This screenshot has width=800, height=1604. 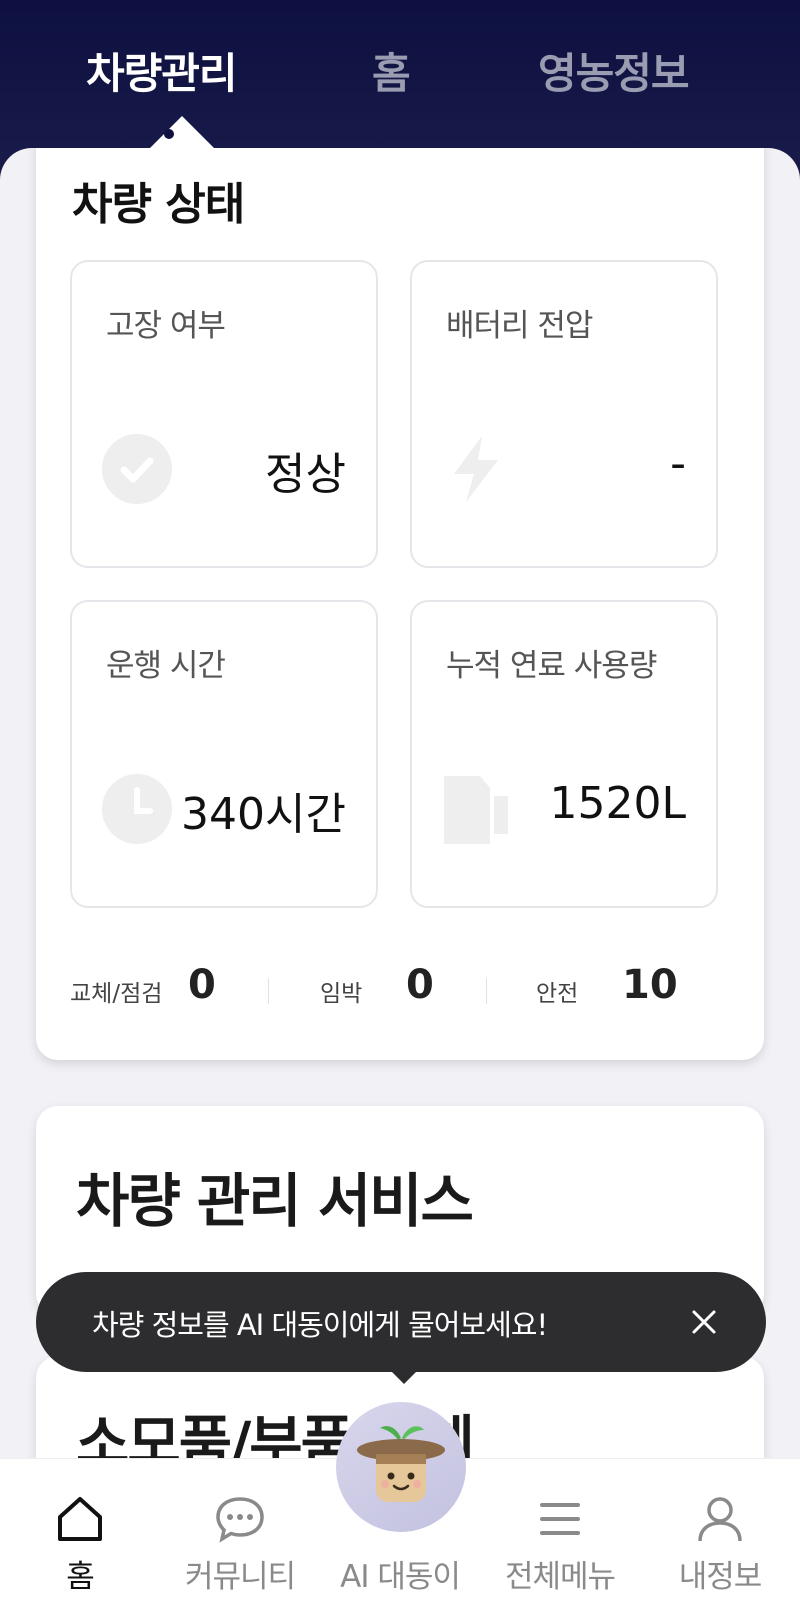 What do you see at coordinates (557, 994) in the screenshot?
I see `count-label-safe: 안전` at bounding box center [557, 994].